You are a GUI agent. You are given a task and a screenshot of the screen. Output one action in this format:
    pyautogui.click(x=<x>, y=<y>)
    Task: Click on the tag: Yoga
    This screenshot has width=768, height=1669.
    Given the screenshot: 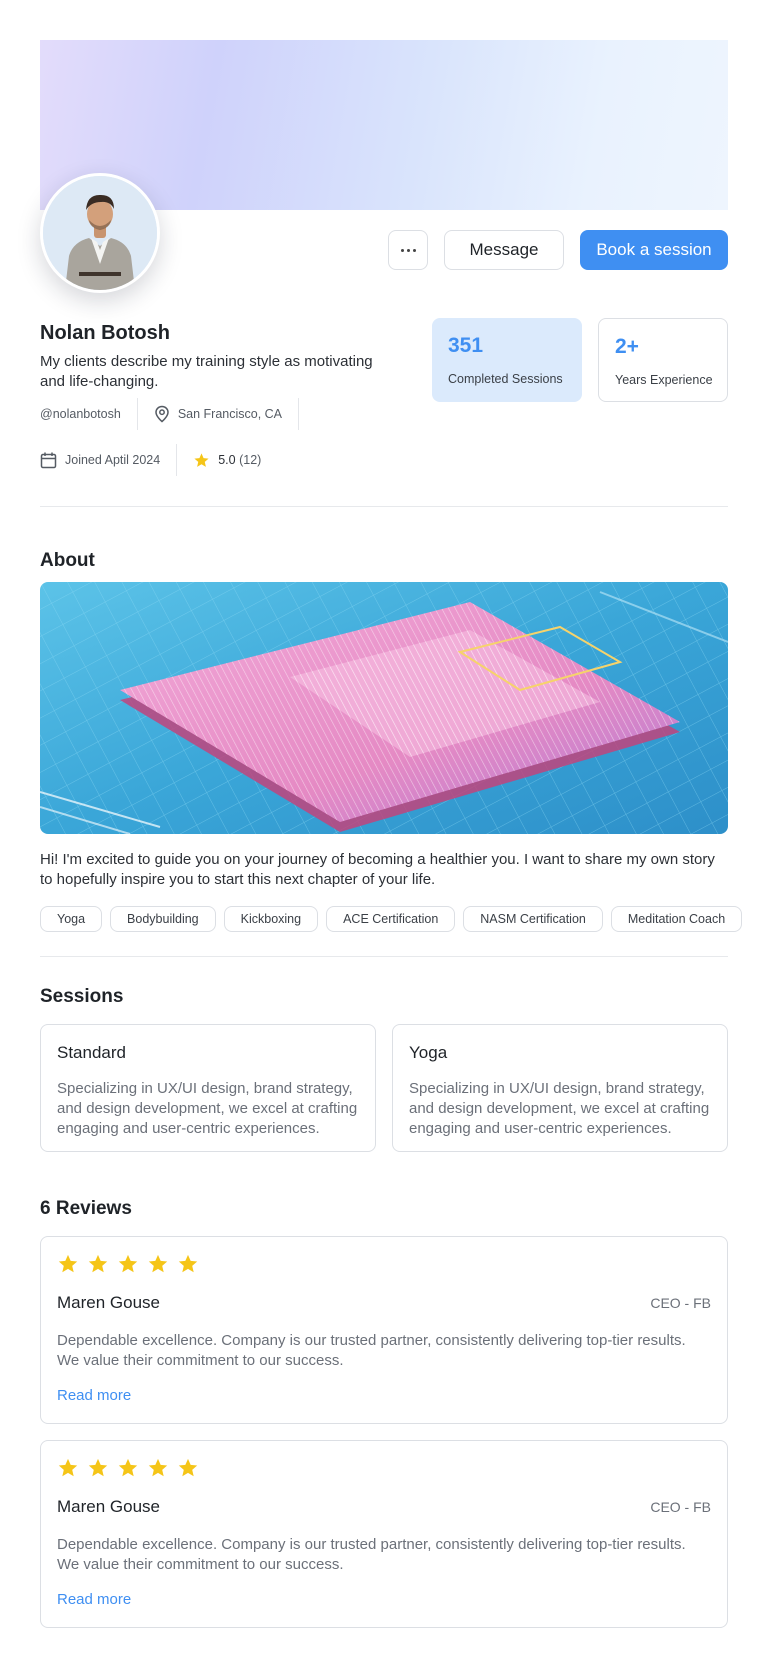 What is the action you would take?
    pyautogui.click(x=71, y=919)
    